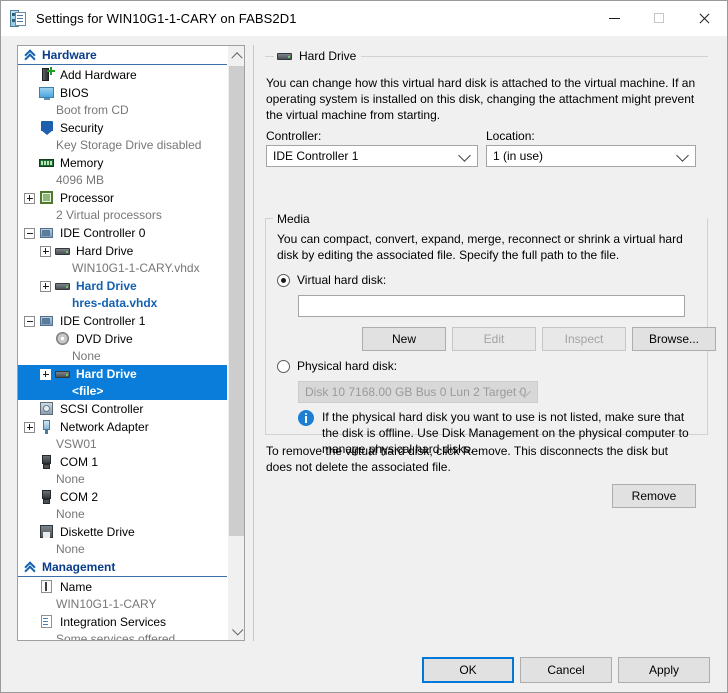 This screenshot has width=728, height=693. I want to click on scrollbar-thumb, so click(236, 301).